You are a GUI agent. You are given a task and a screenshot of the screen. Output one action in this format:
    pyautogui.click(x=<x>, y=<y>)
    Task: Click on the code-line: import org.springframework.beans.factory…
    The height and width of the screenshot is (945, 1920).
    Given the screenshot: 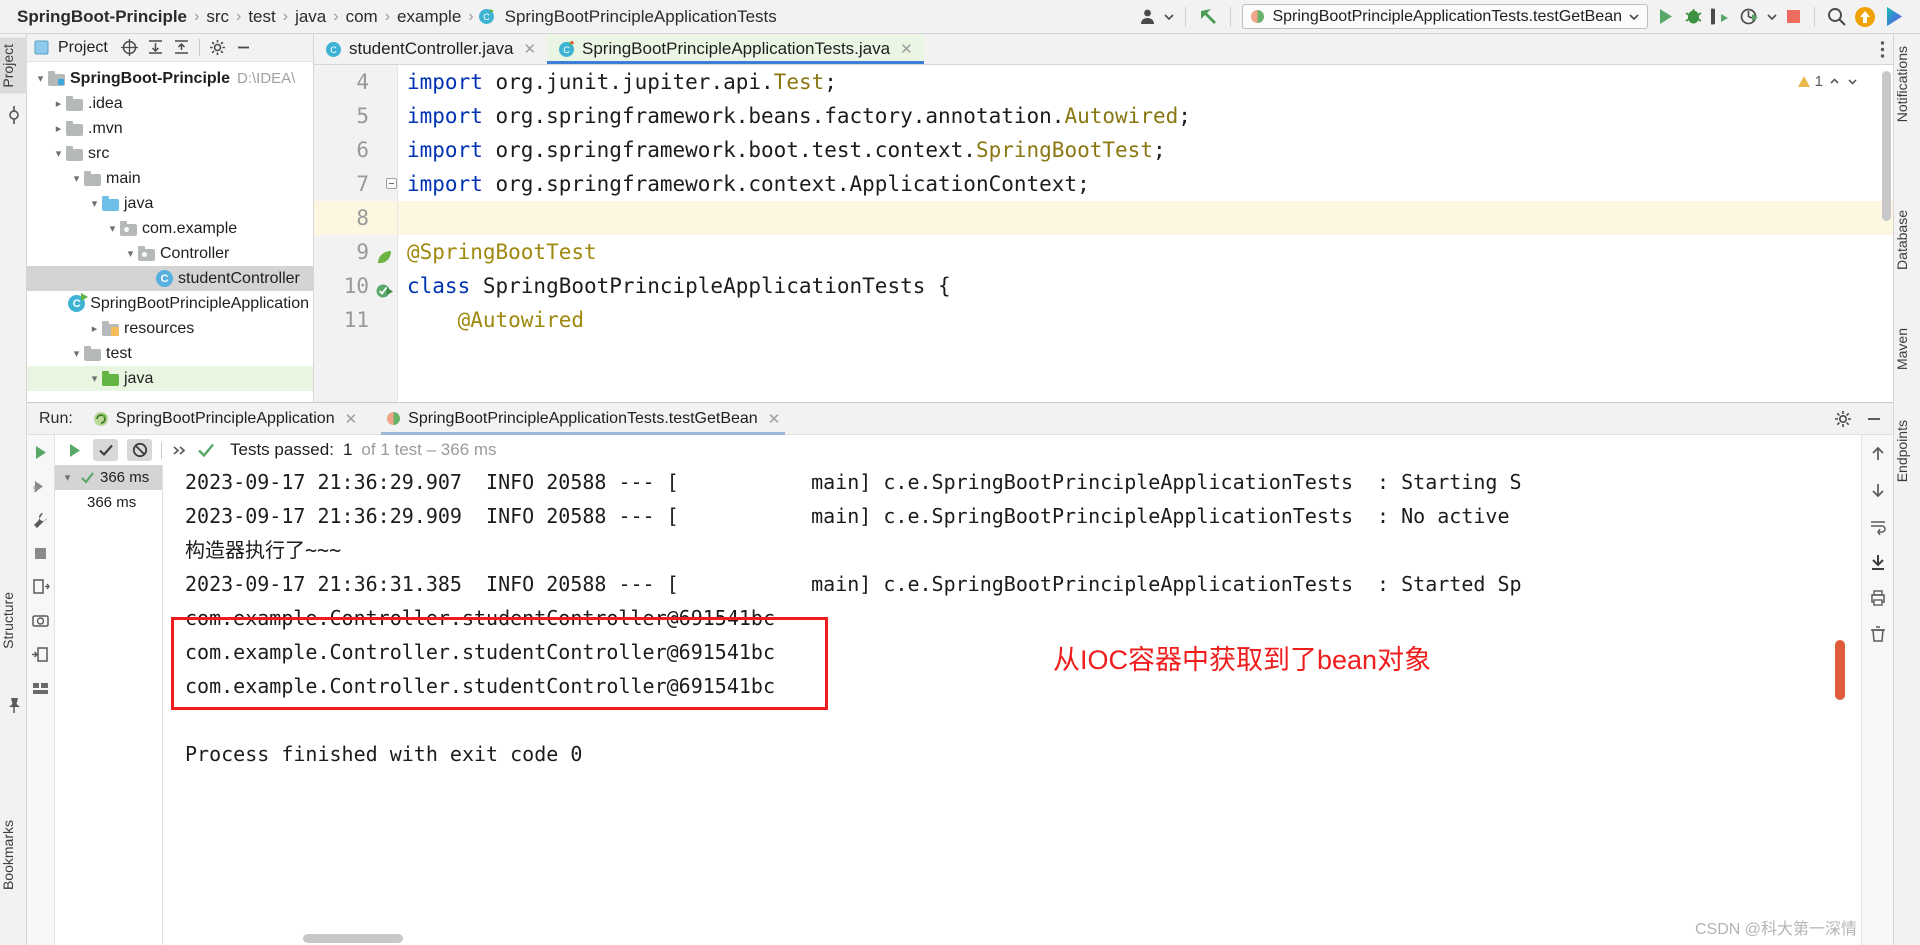 What is the action you would take?
    pyautogui.click(x=1145, y=116)
    